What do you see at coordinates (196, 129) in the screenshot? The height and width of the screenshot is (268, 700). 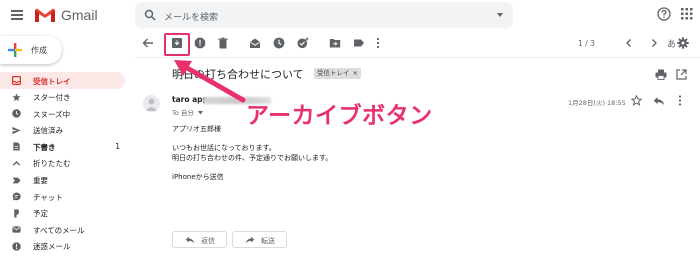 I see `body-line: アプリオ五郎様` at bounding box center [196, 129].